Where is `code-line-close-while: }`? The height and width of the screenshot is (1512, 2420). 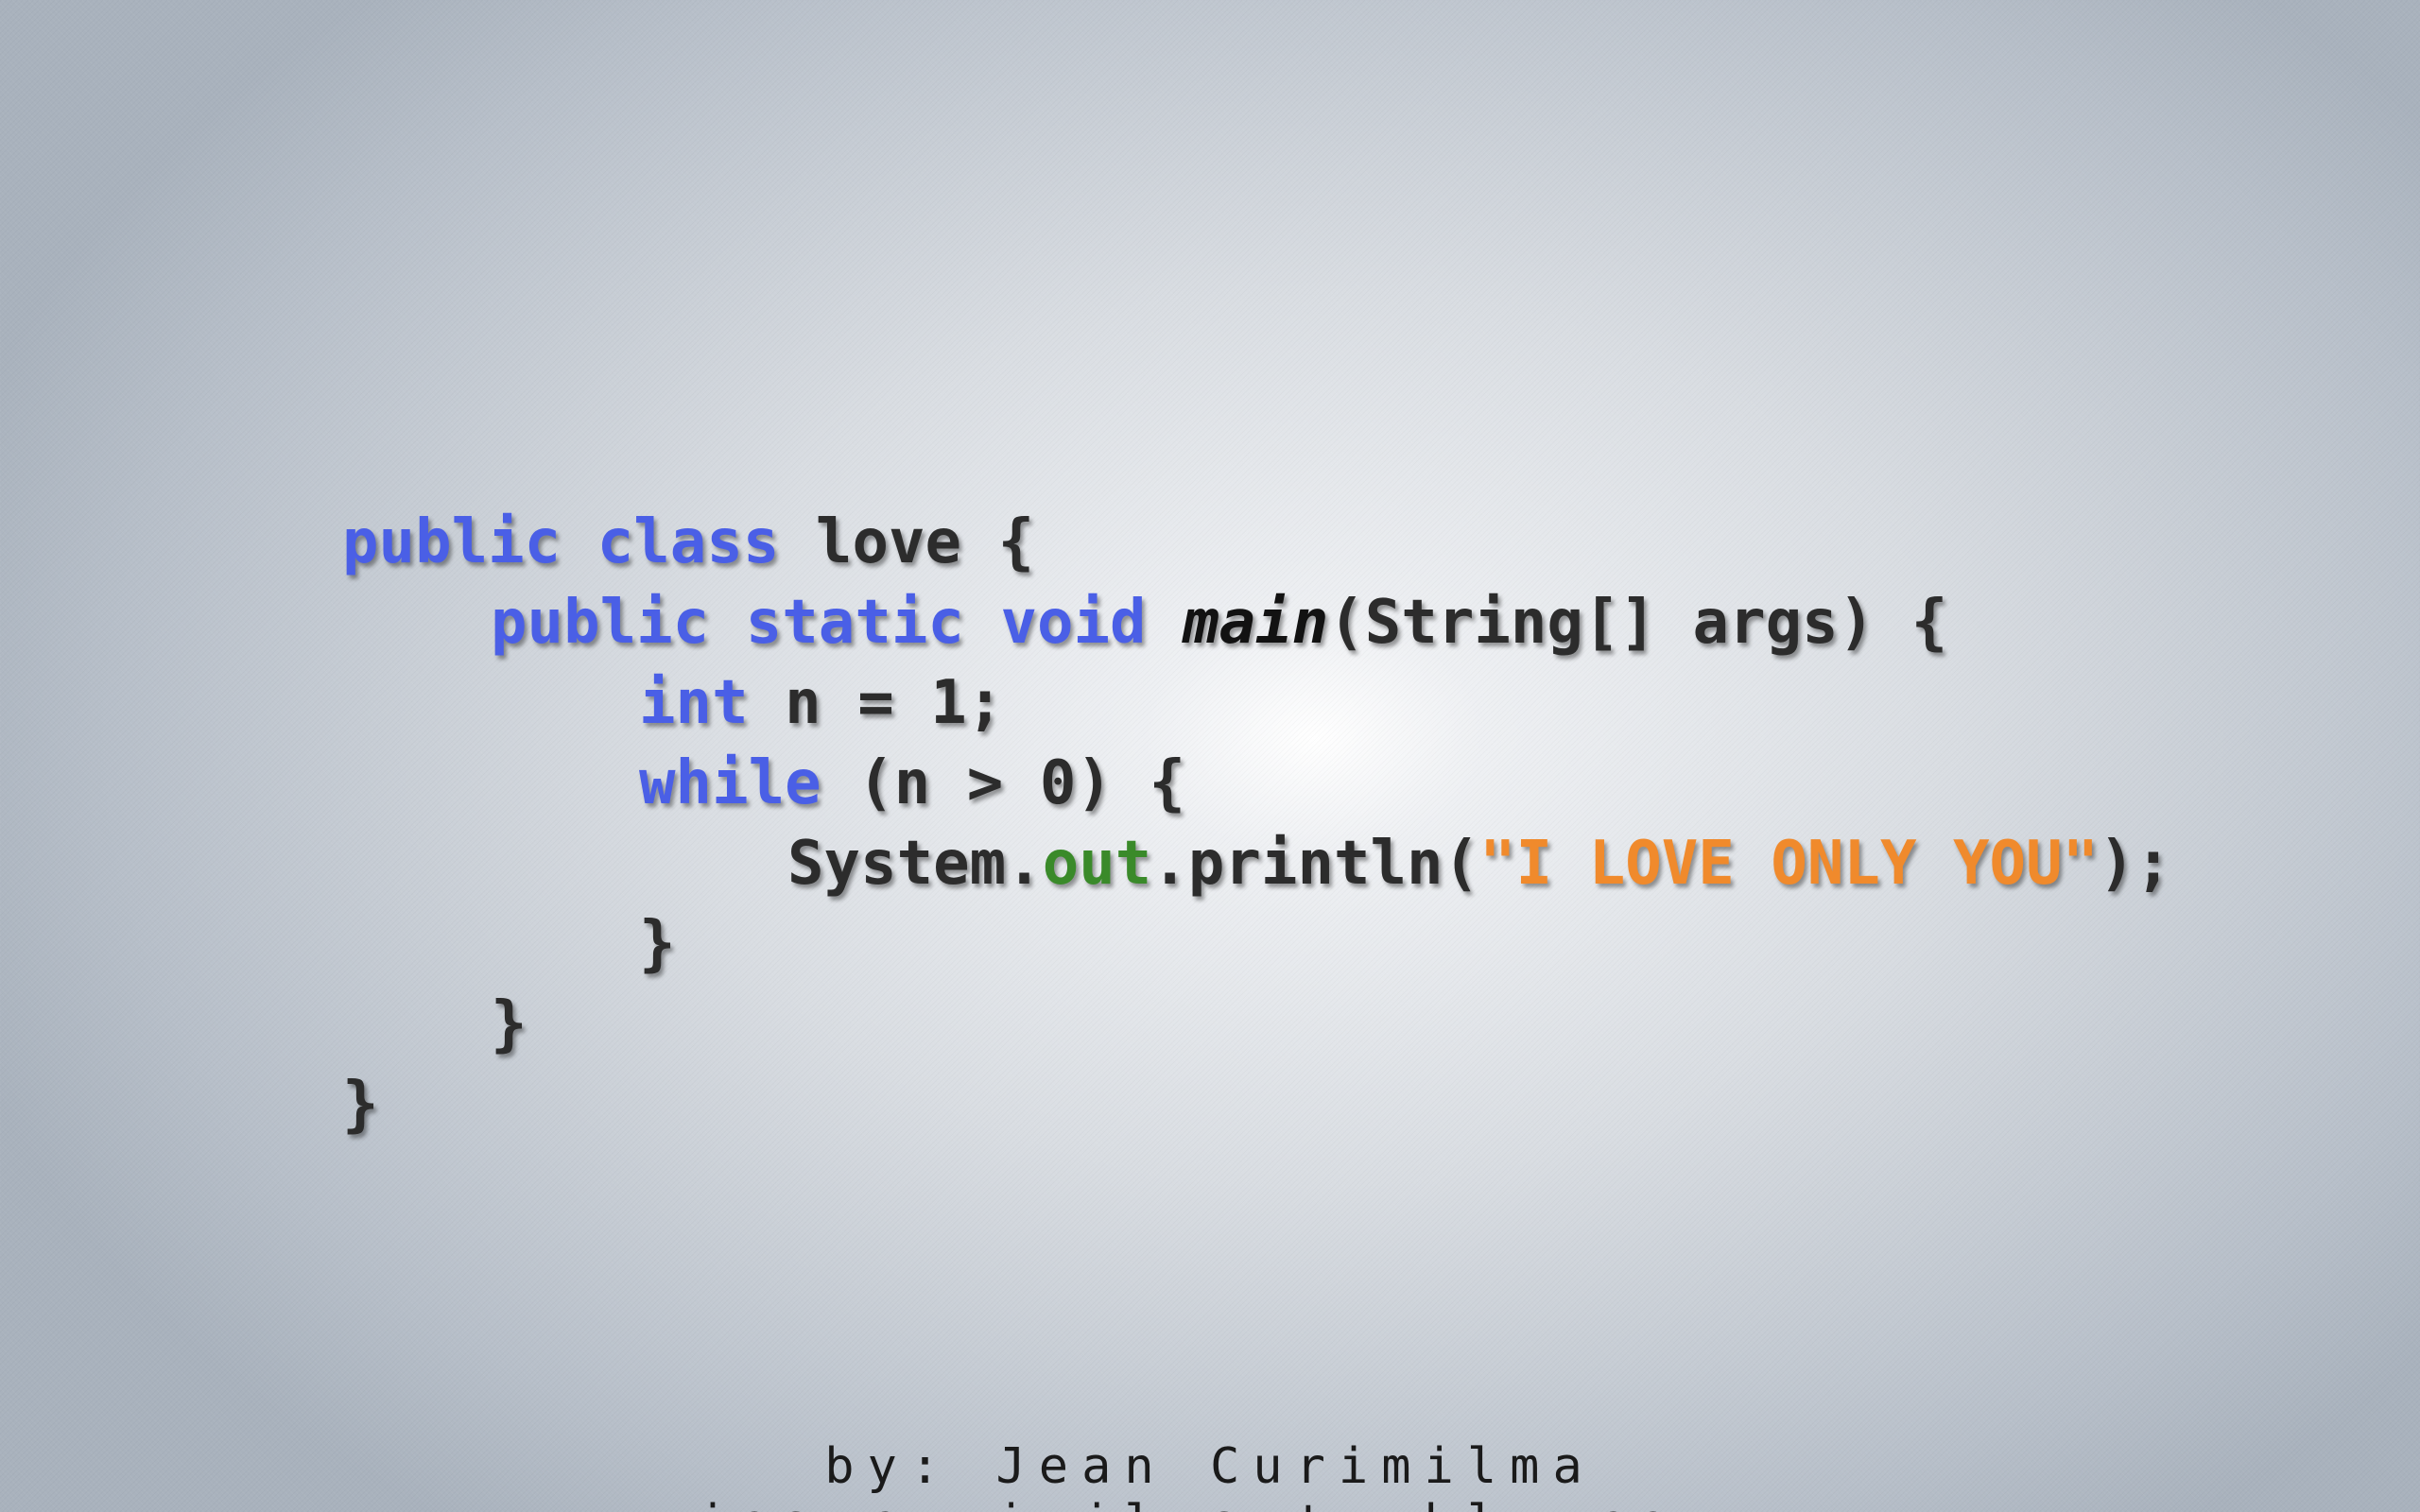 code-line-close-while: } is located at coordinates (1256, 944).